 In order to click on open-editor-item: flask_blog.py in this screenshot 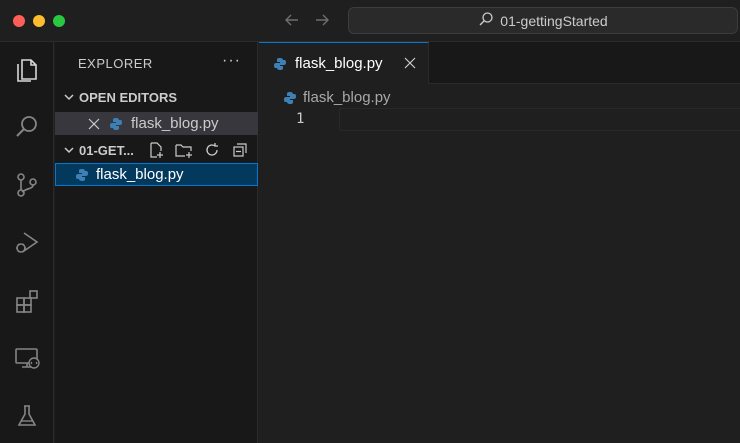, I will do `click(156, 123)`.